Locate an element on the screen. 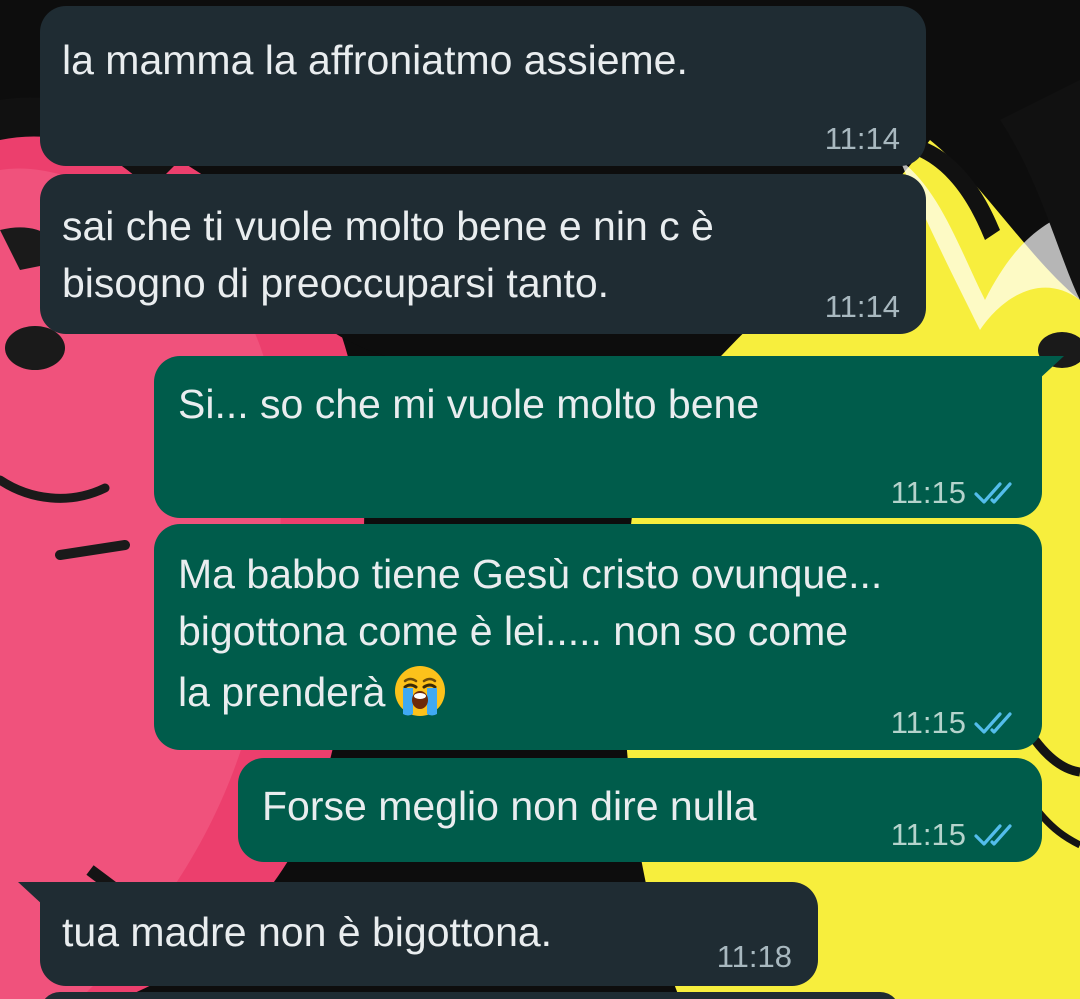 The width and height of the screenshot is (1080, 999). message-timestamp: 11:18 is located at coordinates (754, 956).